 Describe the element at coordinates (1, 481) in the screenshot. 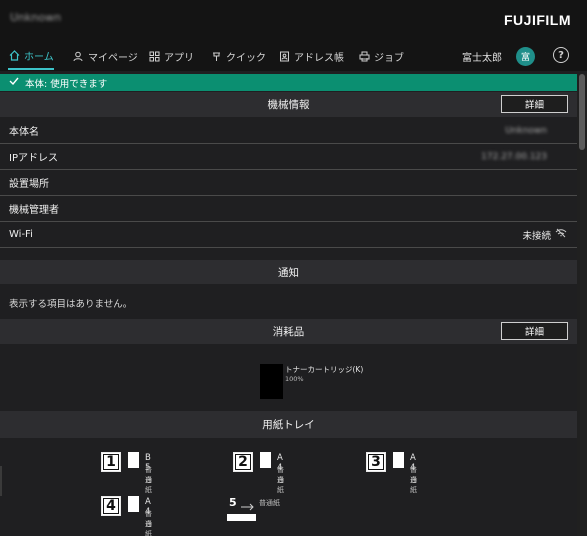

I see `side-edge-tab` at that location.